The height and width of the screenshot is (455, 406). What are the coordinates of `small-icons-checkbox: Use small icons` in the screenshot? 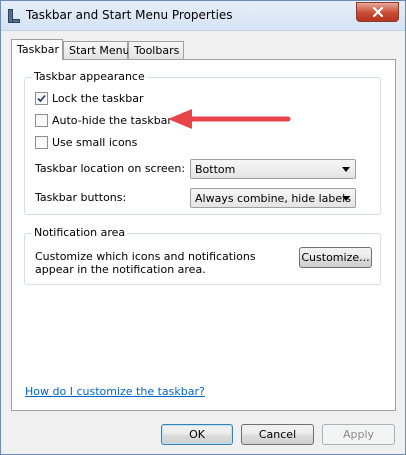 It's located at (86, 142).